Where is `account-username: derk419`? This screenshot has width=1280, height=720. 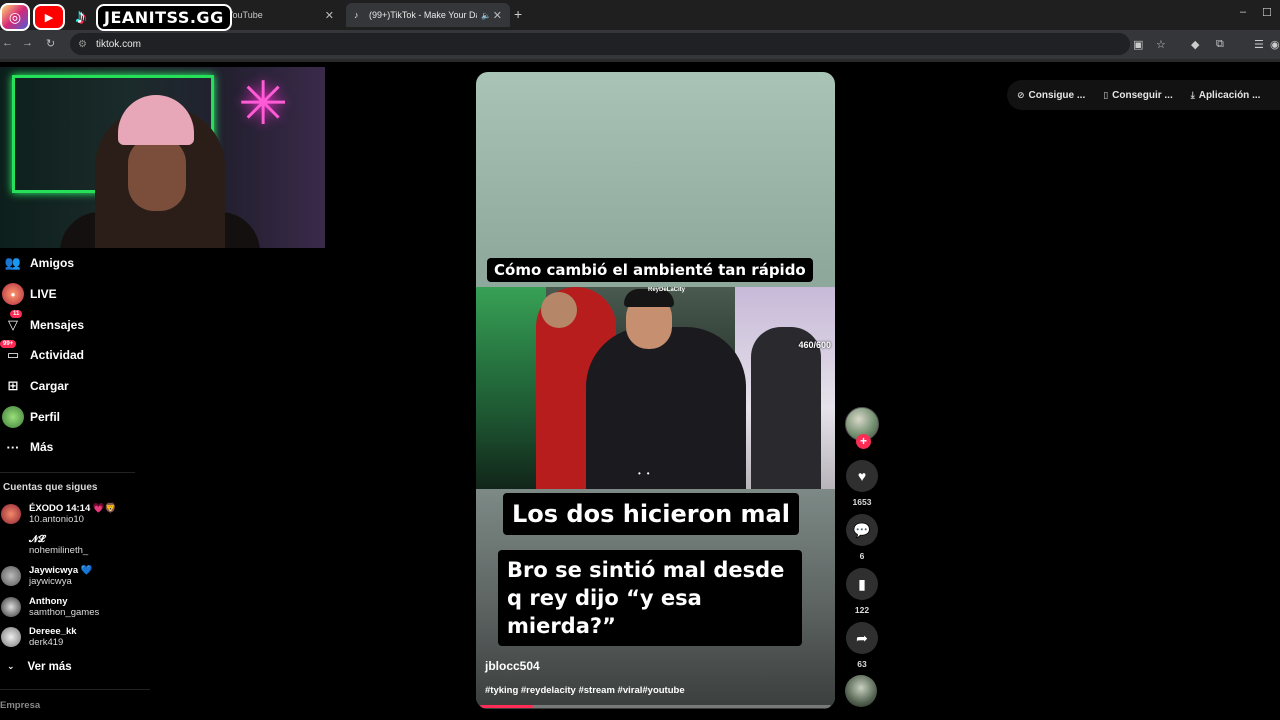 account-username: derk419 is located at coordinates (46, 643).